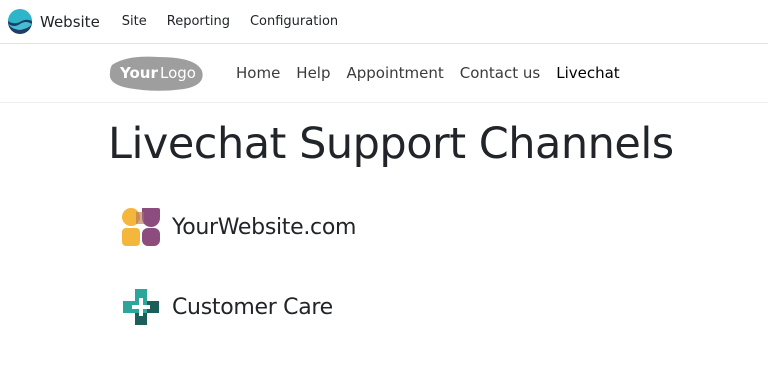  Describe the element at coordinates (178, 73) in the screenshot. I see `svg-text: Logo` at that location.